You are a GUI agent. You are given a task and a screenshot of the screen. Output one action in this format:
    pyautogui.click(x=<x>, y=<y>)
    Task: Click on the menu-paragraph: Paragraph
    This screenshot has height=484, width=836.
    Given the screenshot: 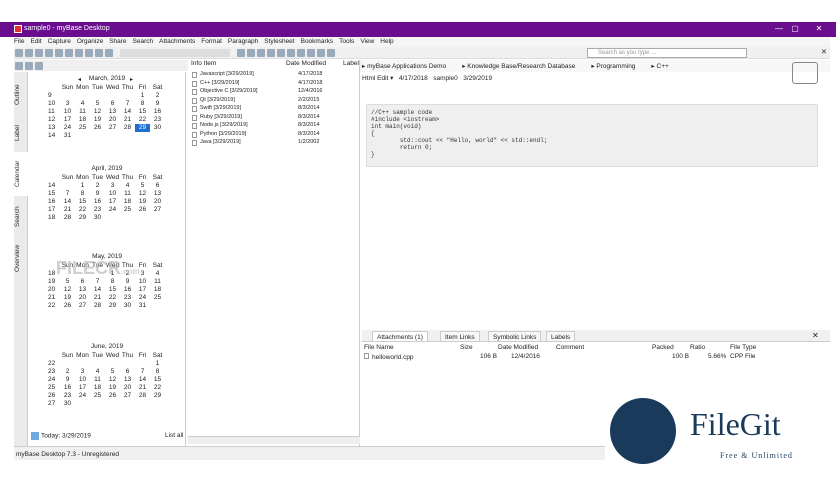 What is the action you would take?
    pyautogui.click(x=243, y=42)
    